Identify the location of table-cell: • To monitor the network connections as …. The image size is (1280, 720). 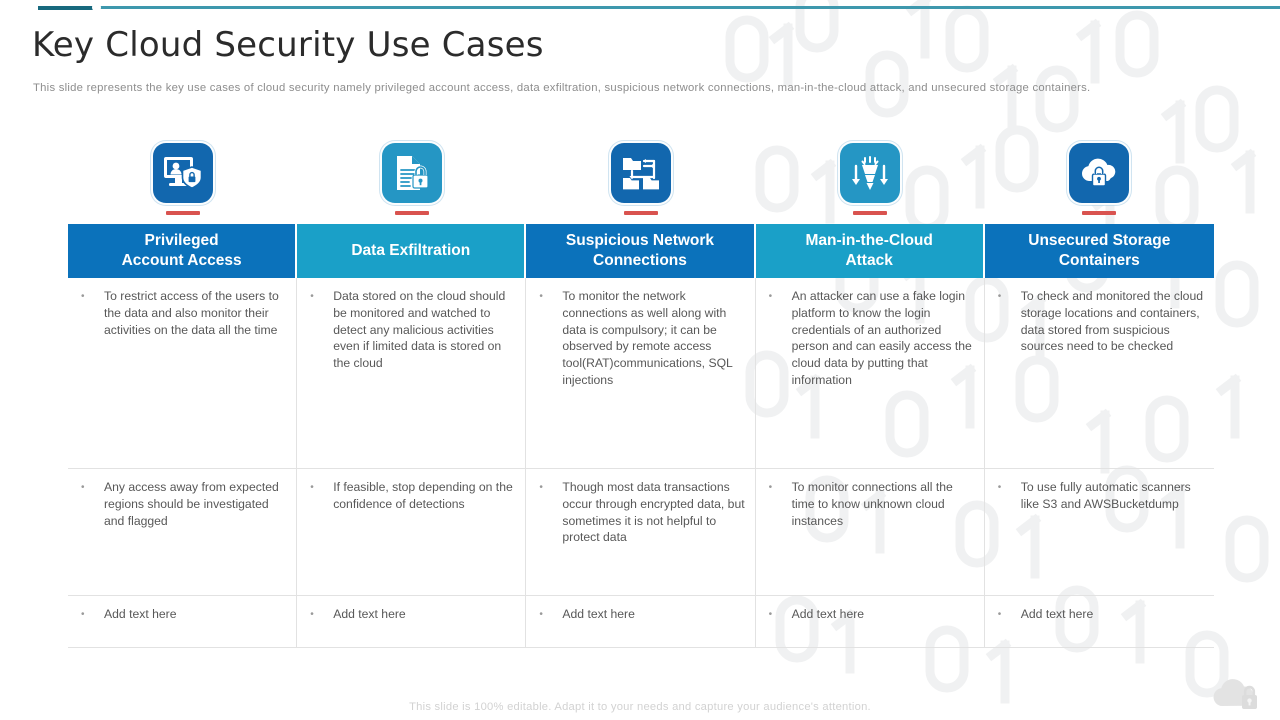
(641, 373).